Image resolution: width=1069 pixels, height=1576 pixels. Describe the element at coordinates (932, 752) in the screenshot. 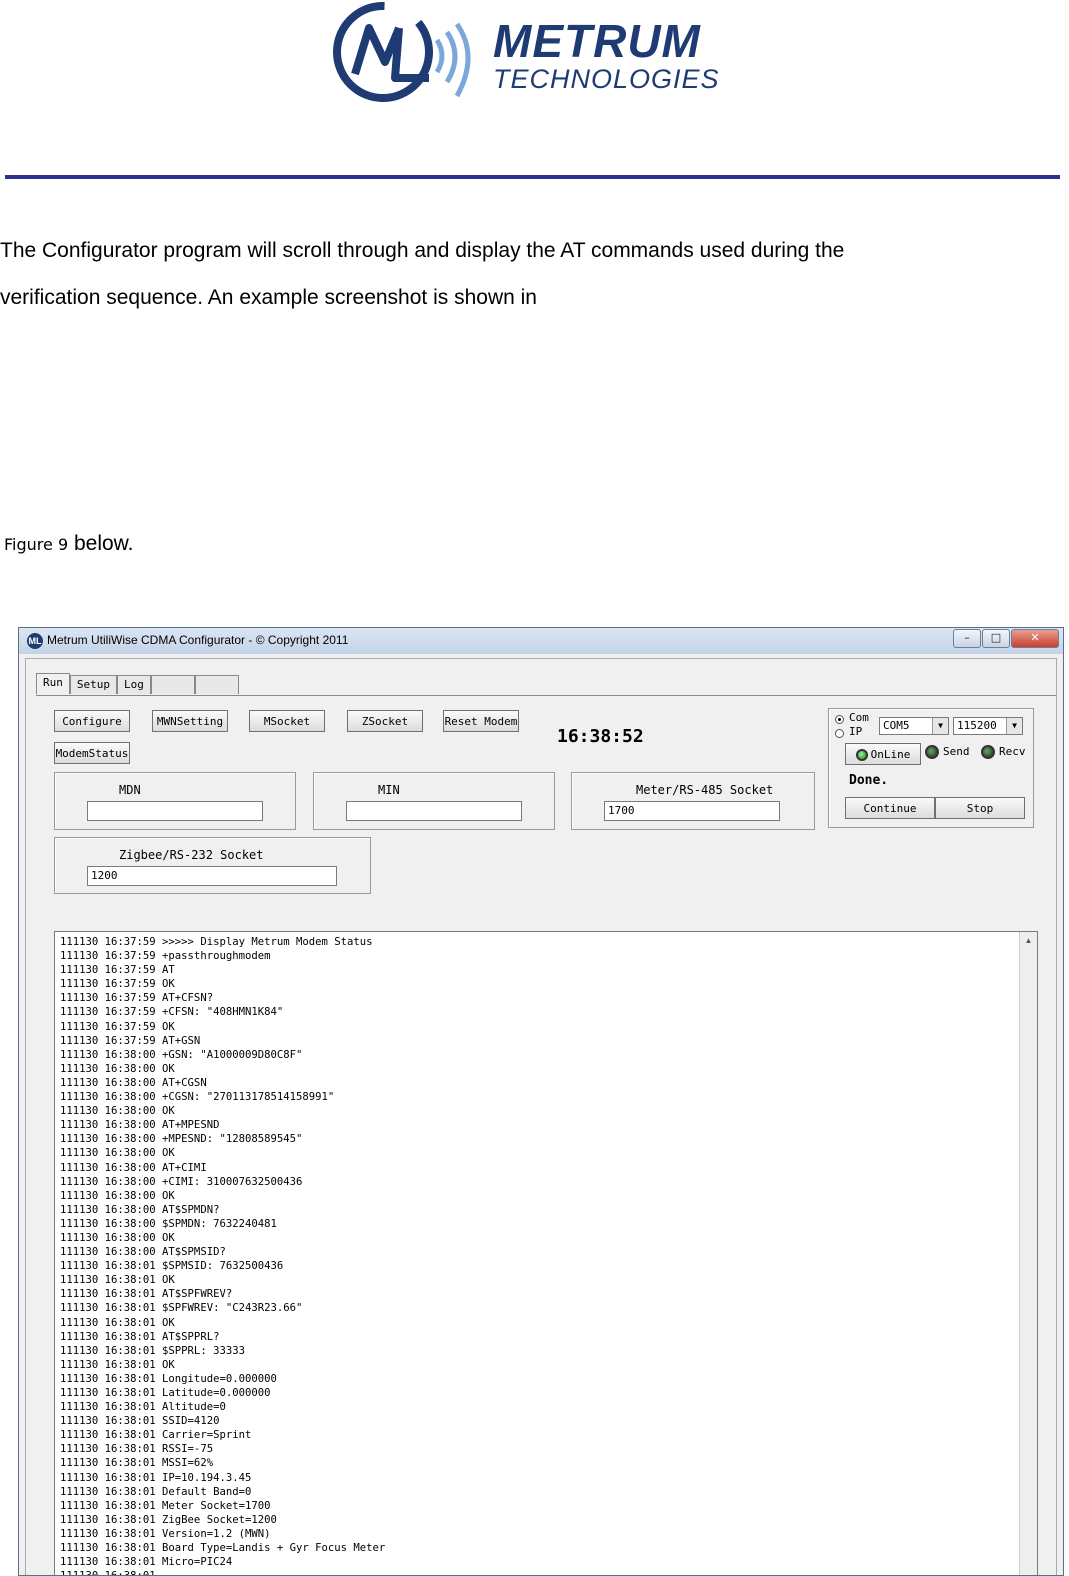

I see `send-led-icon` at that location.